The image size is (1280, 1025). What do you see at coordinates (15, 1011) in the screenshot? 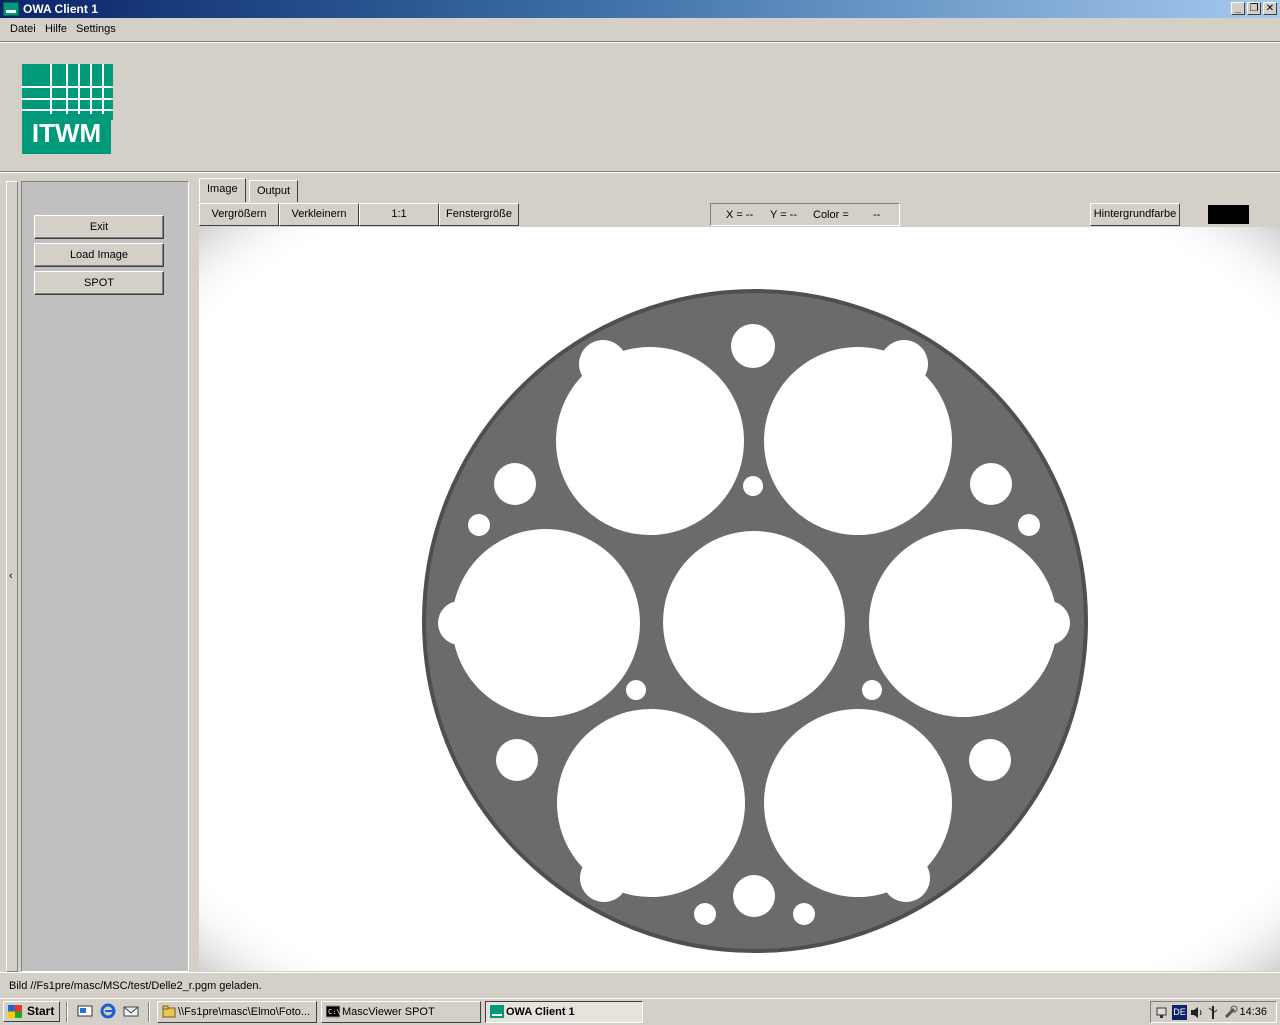
I see `windows-flag-icon` at bounding box center [15, 1011].